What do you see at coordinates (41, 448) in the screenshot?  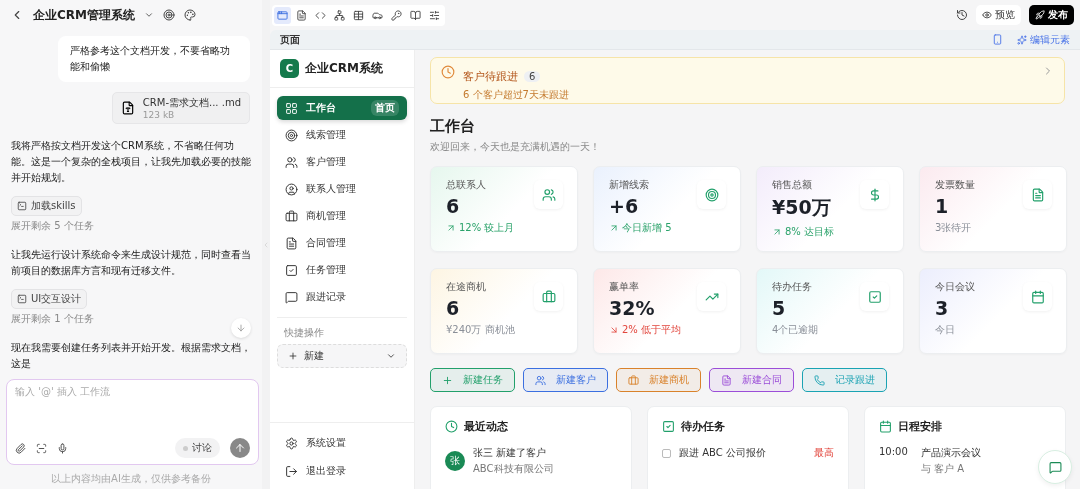 I see `scan-icon` at bounding box center [41, 448].